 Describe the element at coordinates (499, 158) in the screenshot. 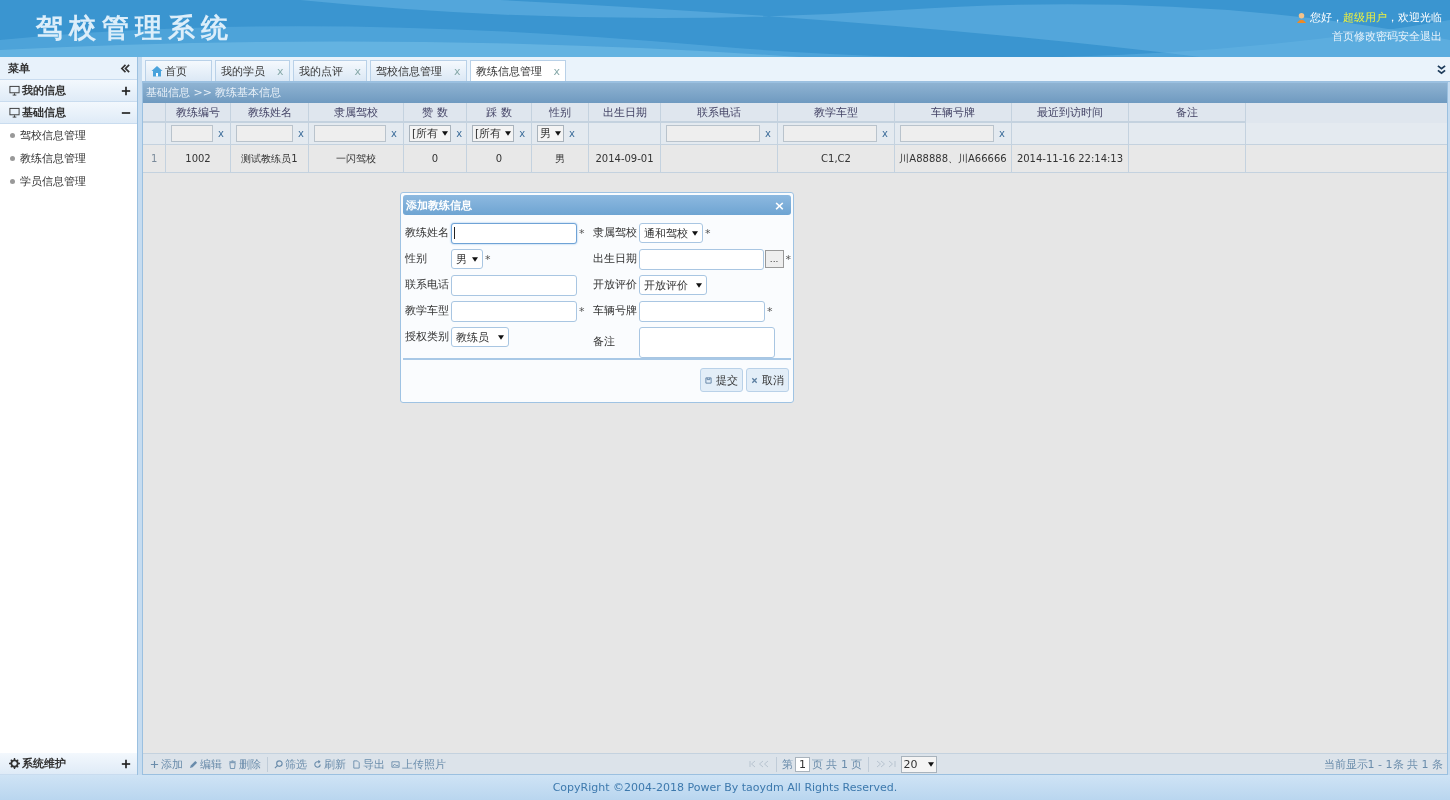

I see `table-cell: 0` at that location.